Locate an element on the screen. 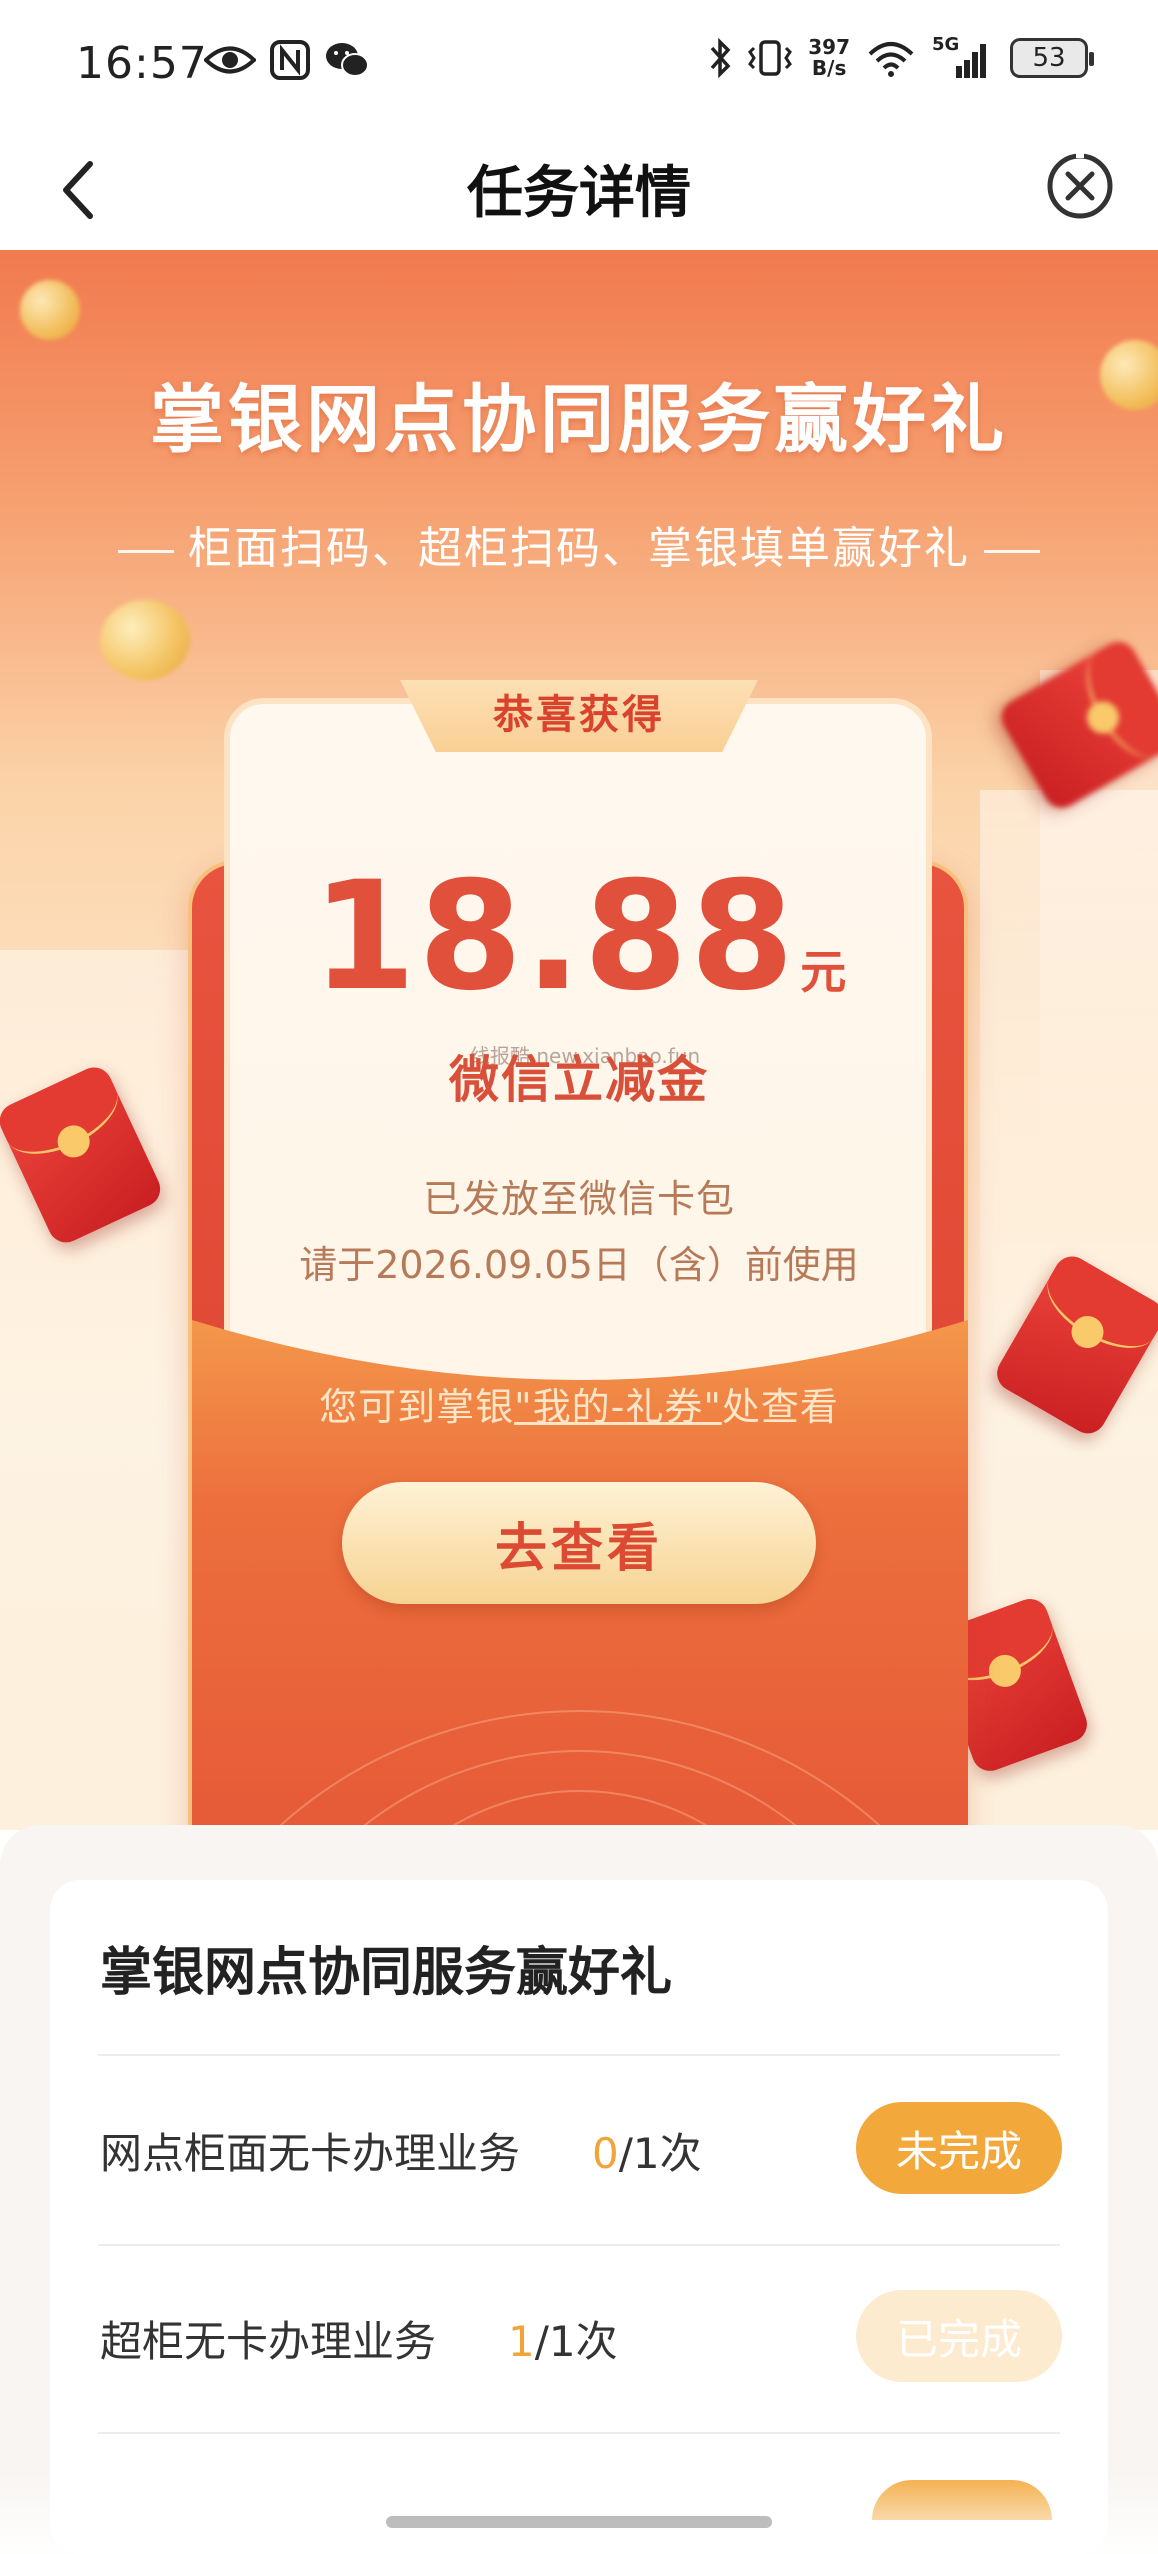  eye-icon is located at coordinates (230, 60).